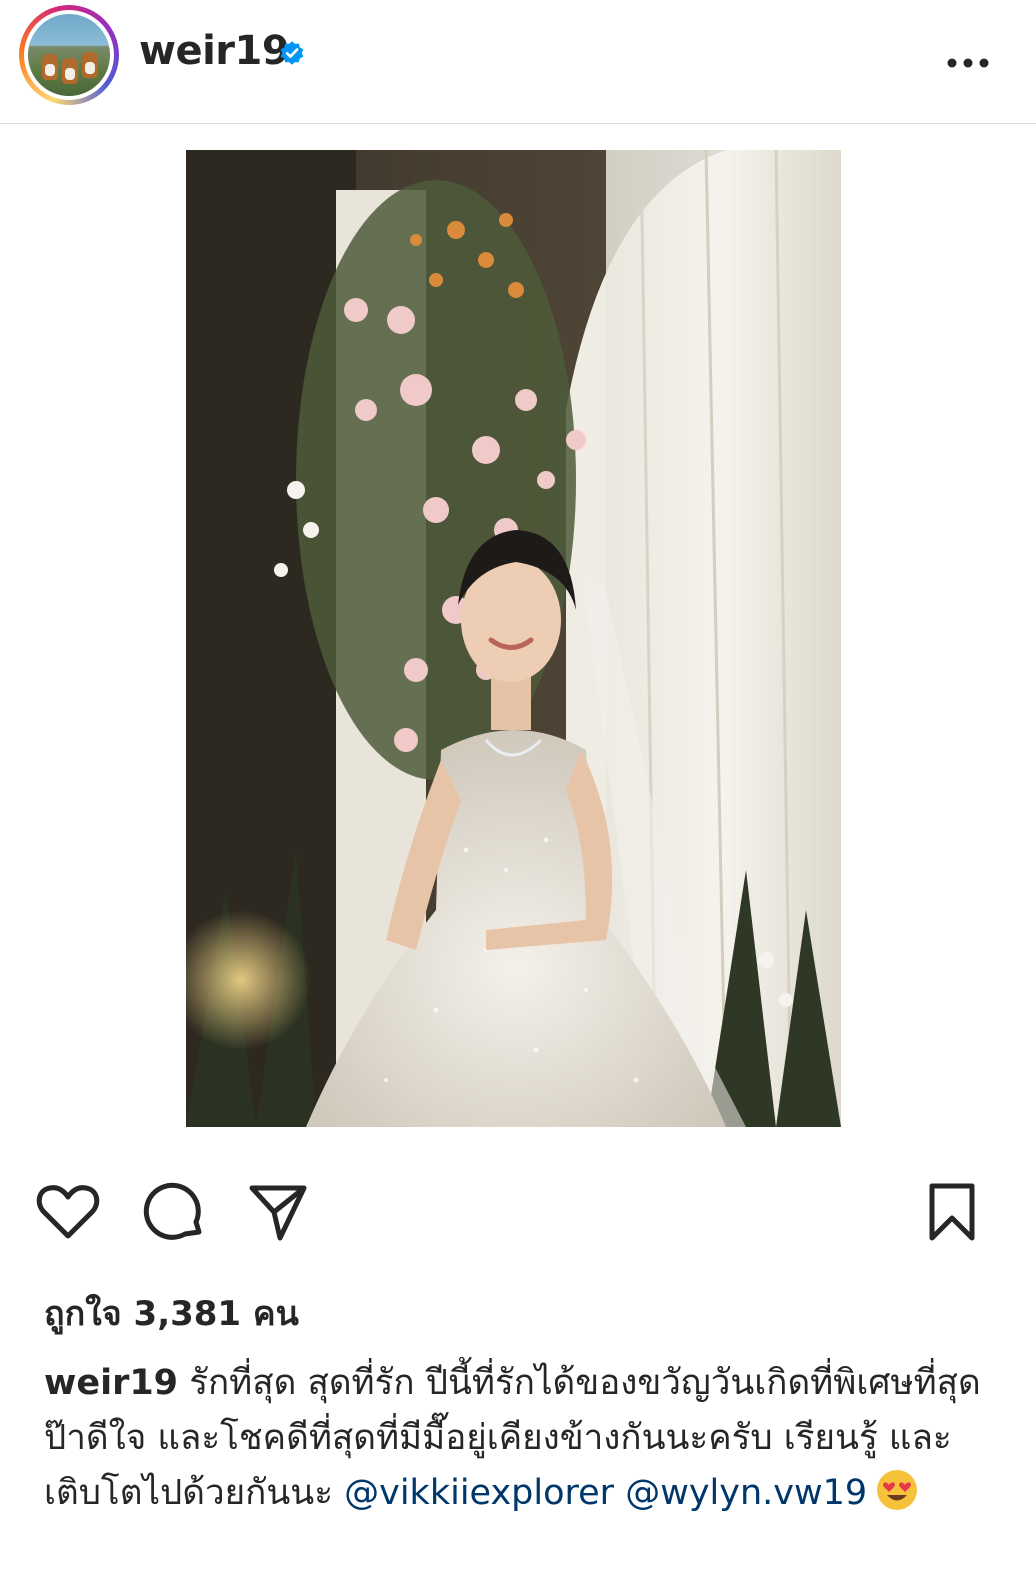  I want to click on username-link: weir19, so click(214, 51).